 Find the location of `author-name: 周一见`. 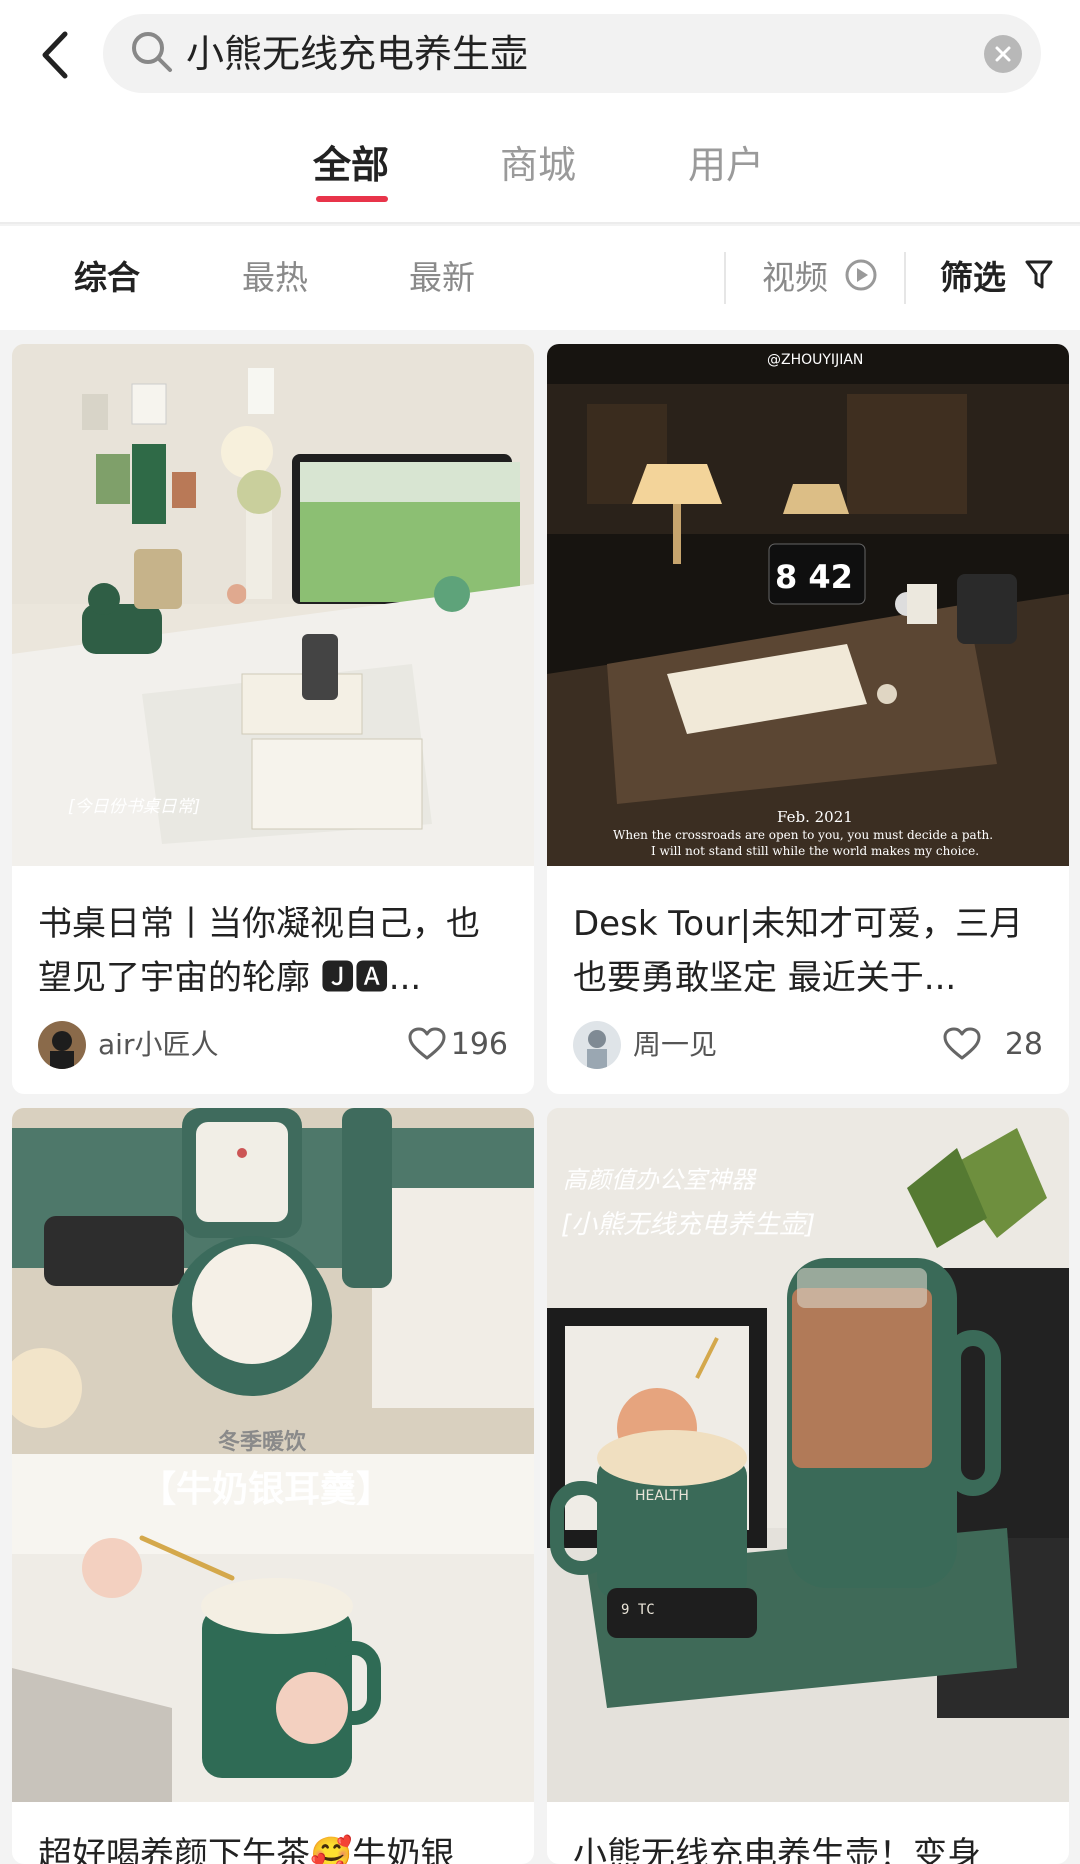

author-name: 周一见 is located at coordinates (675, 1045).